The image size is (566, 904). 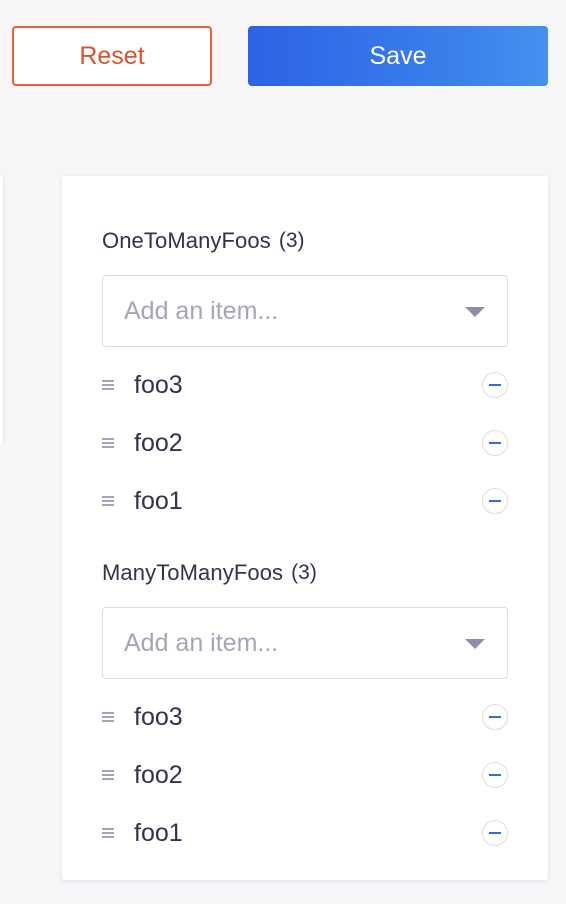 I want to click on side-panel-edge, so click(x=1, y=310).